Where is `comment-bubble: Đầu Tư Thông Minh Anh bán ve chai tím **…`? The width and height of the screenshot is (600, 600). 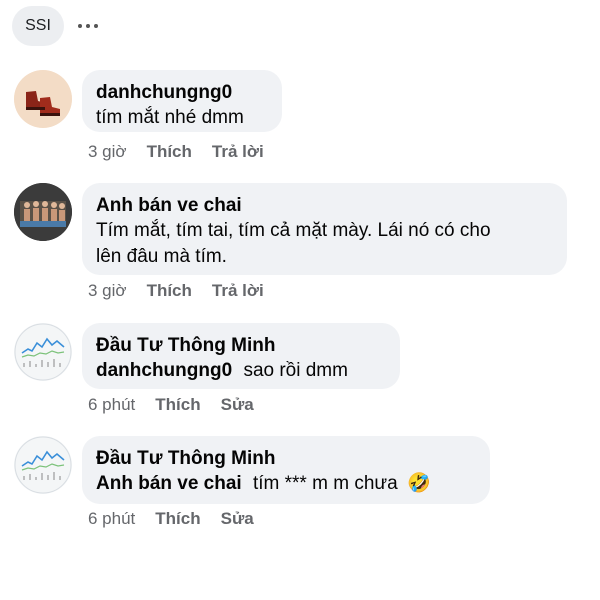 comment-bubble: Đầu Tư Thông Minh Anh bán ve chai tím **… is located at coordinates (286, 470).